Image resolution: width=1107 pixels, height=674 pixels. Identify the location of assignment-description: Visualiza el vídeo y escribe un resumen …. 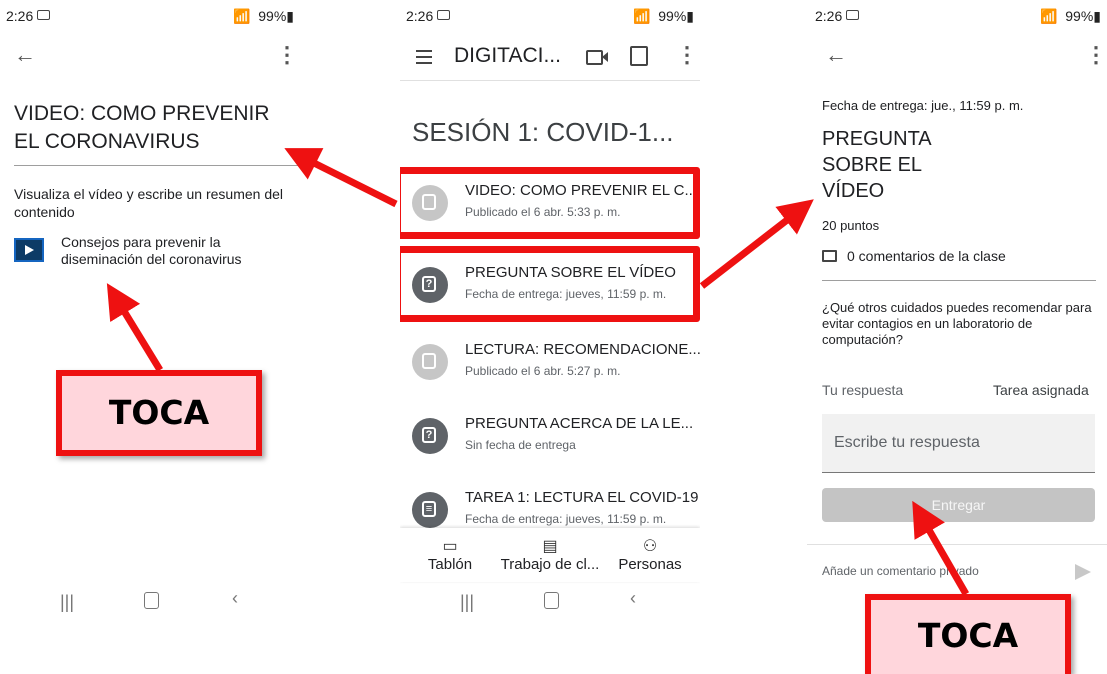
(149, 203).